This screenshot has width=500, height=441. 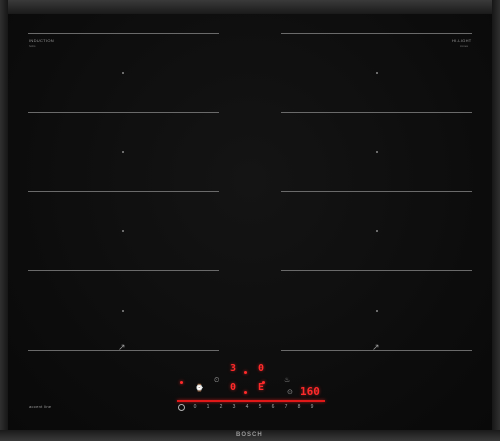 What do you see at coordinates (290, 392) in the screenshot?
I see `lock-icon: ⊙` at bounding box center [290, 392].